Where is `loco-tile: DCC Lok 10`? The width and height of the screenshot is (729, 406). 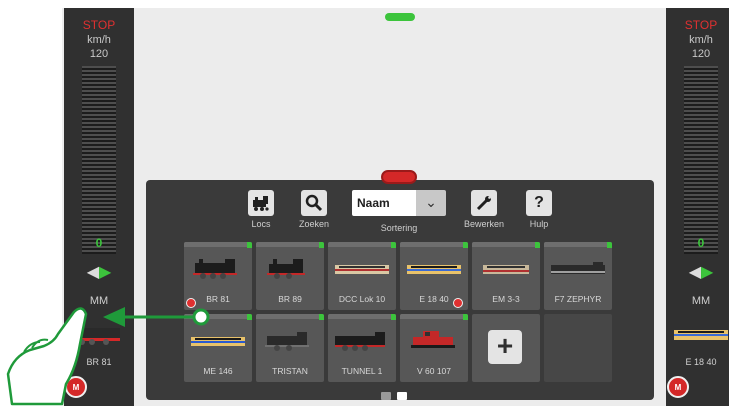 loco-tile: DCC Lok 10 is located at coordinates (362, 276).